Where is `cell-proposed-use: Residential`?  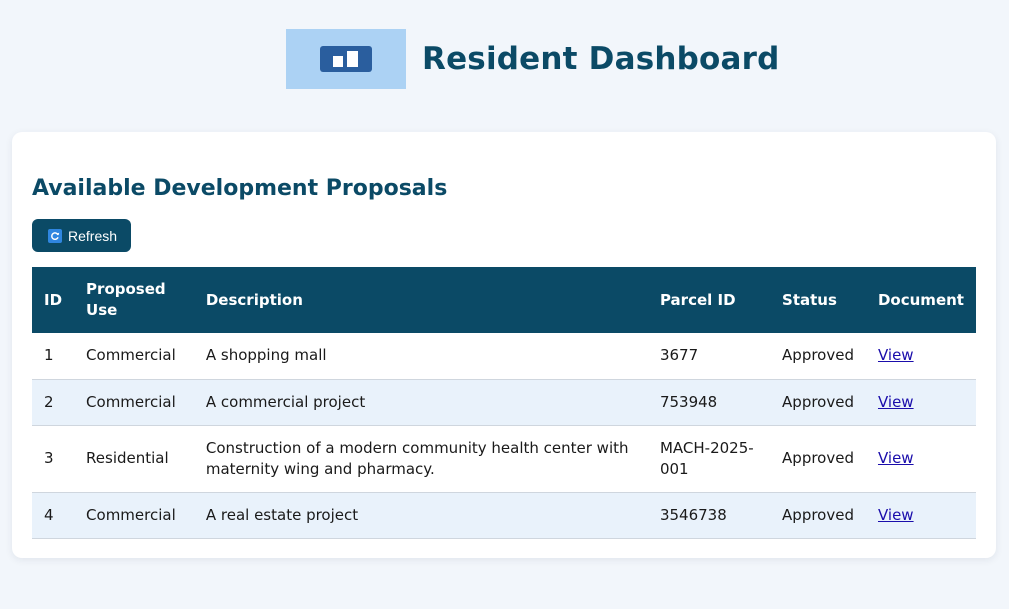
cell-proposed-use: Residential is located at coordinates (134, 459).